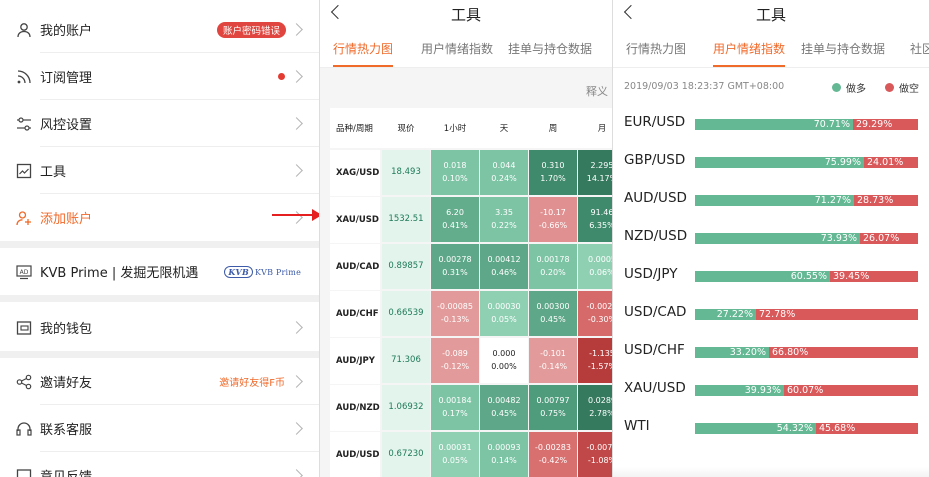 This screenshot has width=929, height=477. What do you see at coordinates (881, 238) in the screenshot?
I see `short-percent-label: 26.07%` at bounding box center [881, 238].